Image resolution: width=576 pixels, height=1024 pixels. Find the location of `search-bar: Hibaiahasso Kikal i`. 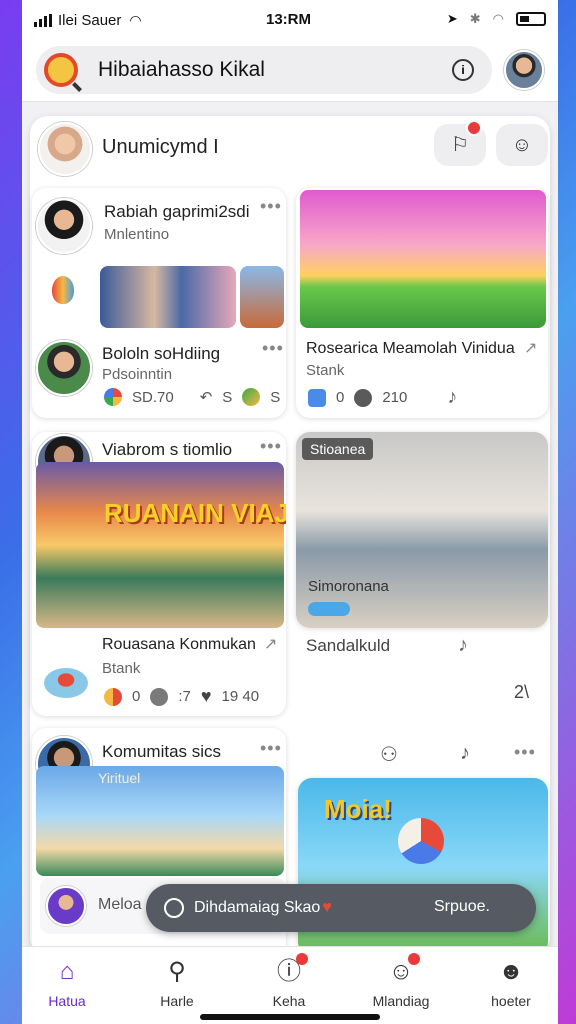

search-bar: Hibaiahasso Kikal i is located at coordinates (264, 70).